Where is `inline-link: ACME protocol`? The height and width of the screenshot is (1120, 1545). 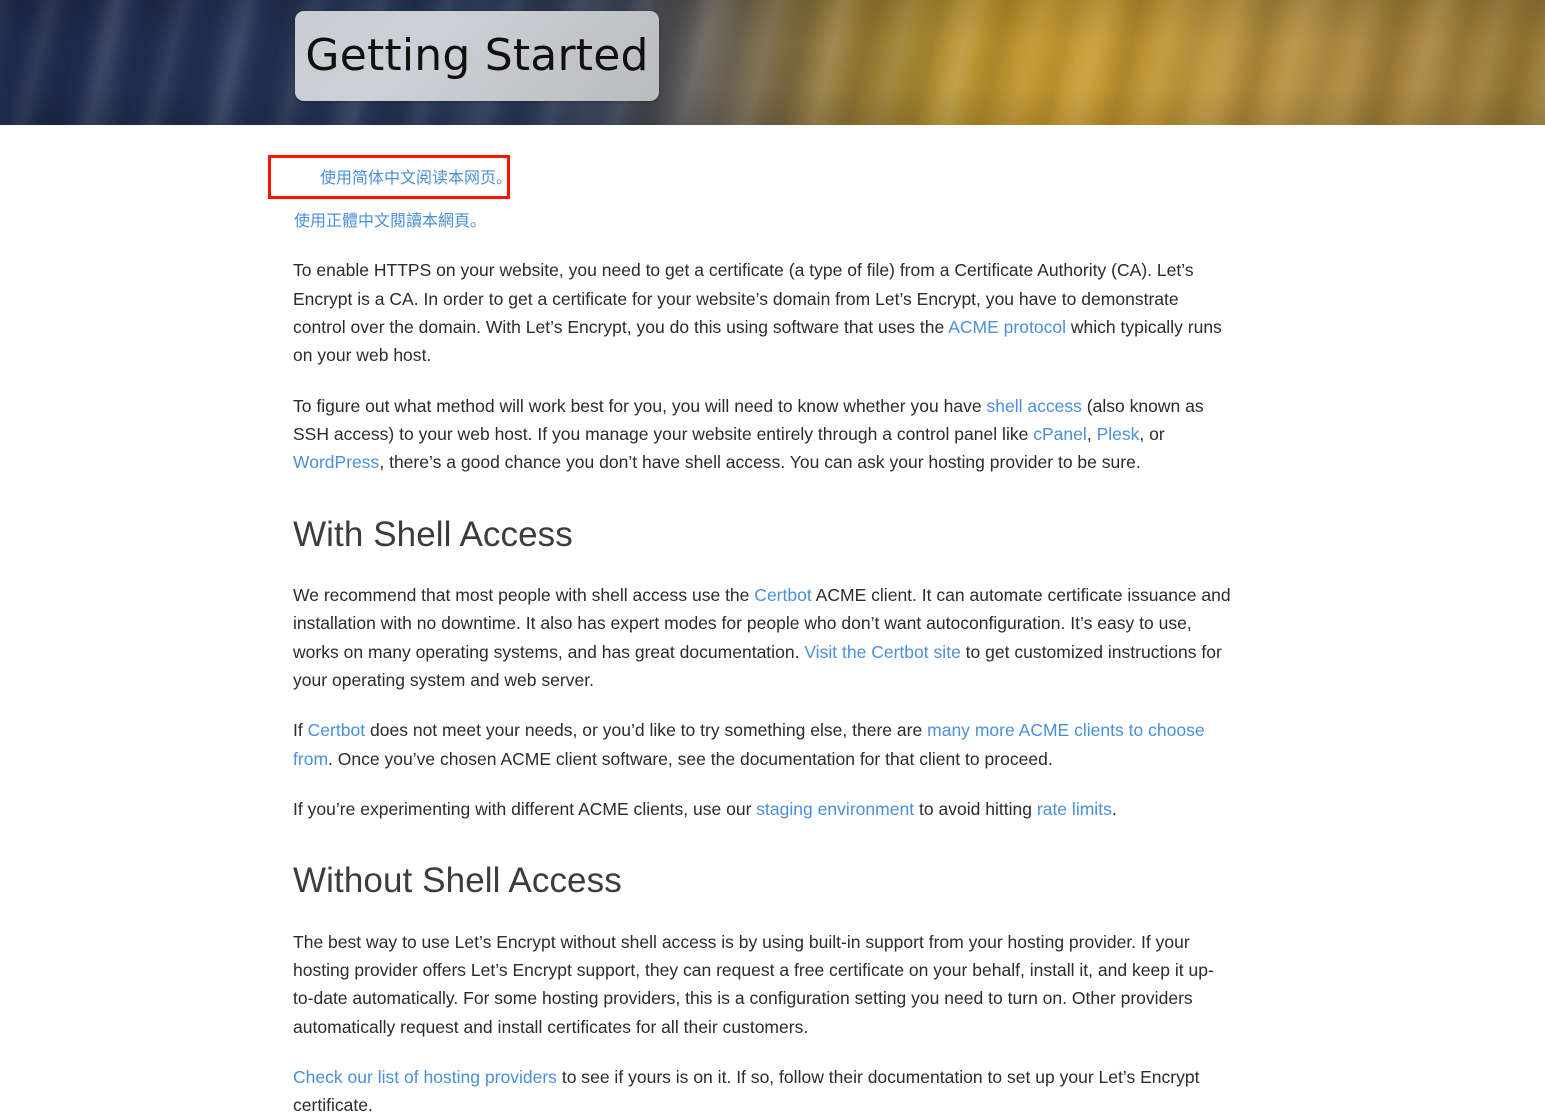 inline-link: ACME protocol is located at coordinates (1007, 327).